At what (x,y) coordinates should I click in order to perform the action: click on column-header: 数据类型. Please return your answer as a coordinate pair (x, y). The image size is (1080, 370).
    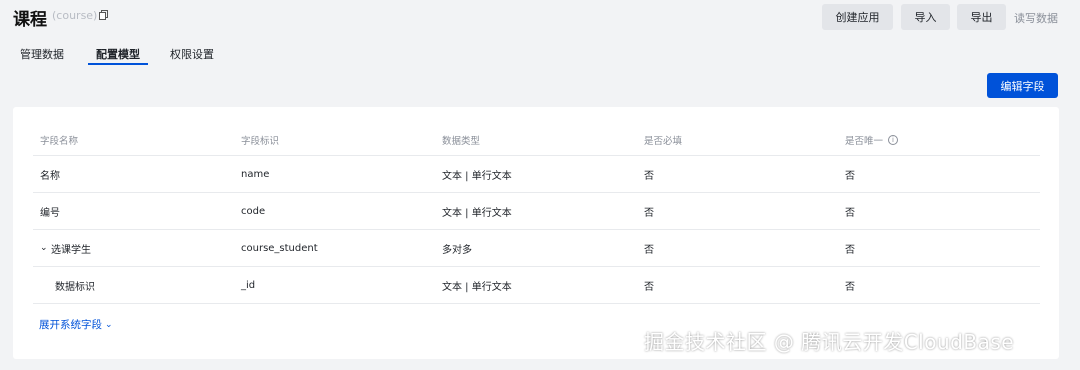
    Looking at the image, I should click on (461, 141).